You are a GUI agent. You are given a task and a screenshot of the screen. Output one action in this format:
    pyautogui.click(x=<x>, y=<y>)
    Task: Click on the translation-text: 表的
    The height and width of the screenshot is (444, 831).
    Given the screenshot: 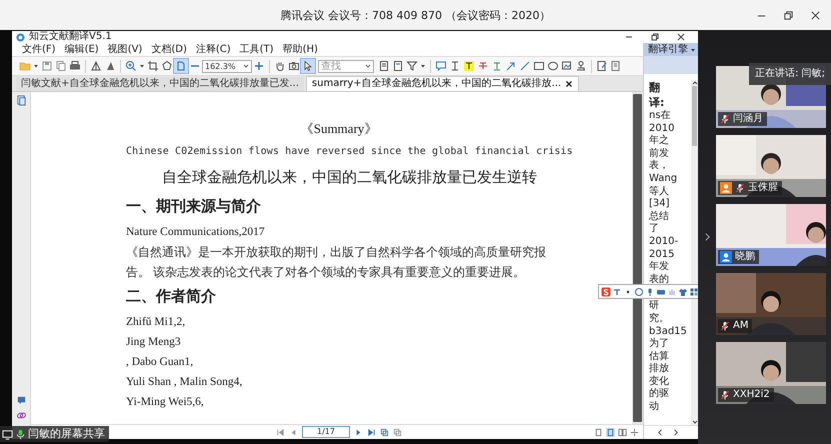 What is the action you would take?
    pyautogui.click(x=659, y=280)
    